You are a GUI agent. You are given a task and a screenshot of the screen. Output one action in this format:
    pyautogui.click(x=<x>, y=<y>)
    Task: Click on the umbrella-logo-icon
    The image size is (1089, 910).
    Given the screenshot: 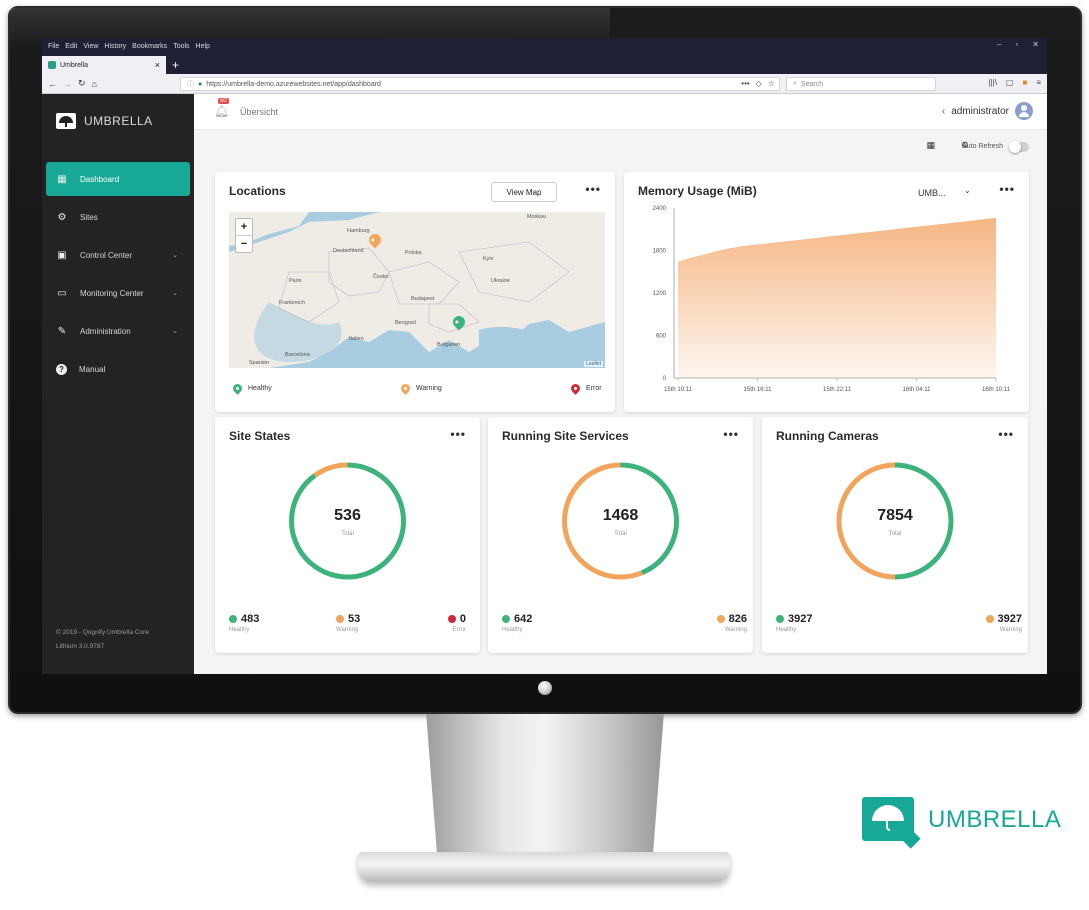 What is the action you would take?
    pyautogui.click(x=66, y=121)
    